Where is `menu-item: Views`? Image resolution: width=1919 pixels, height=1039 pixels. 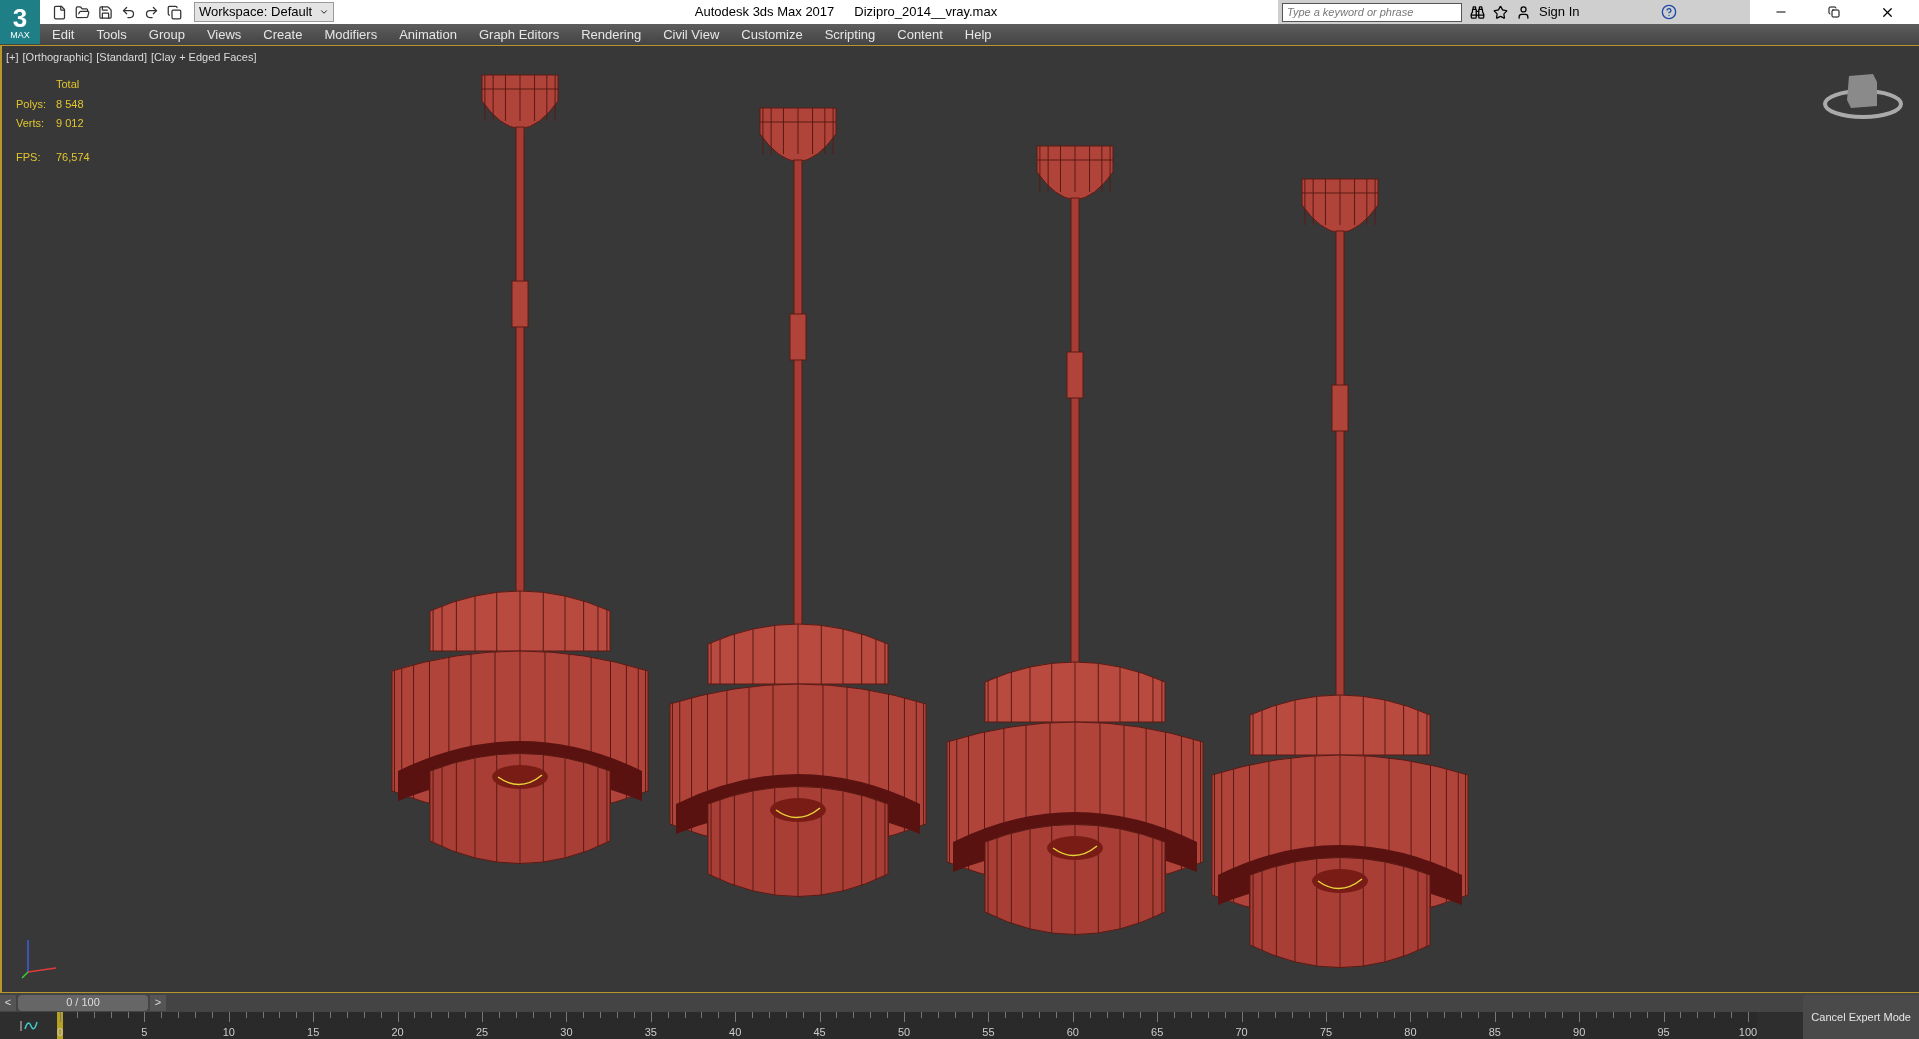 menu-item: Views is located at coordinates (224, 34).